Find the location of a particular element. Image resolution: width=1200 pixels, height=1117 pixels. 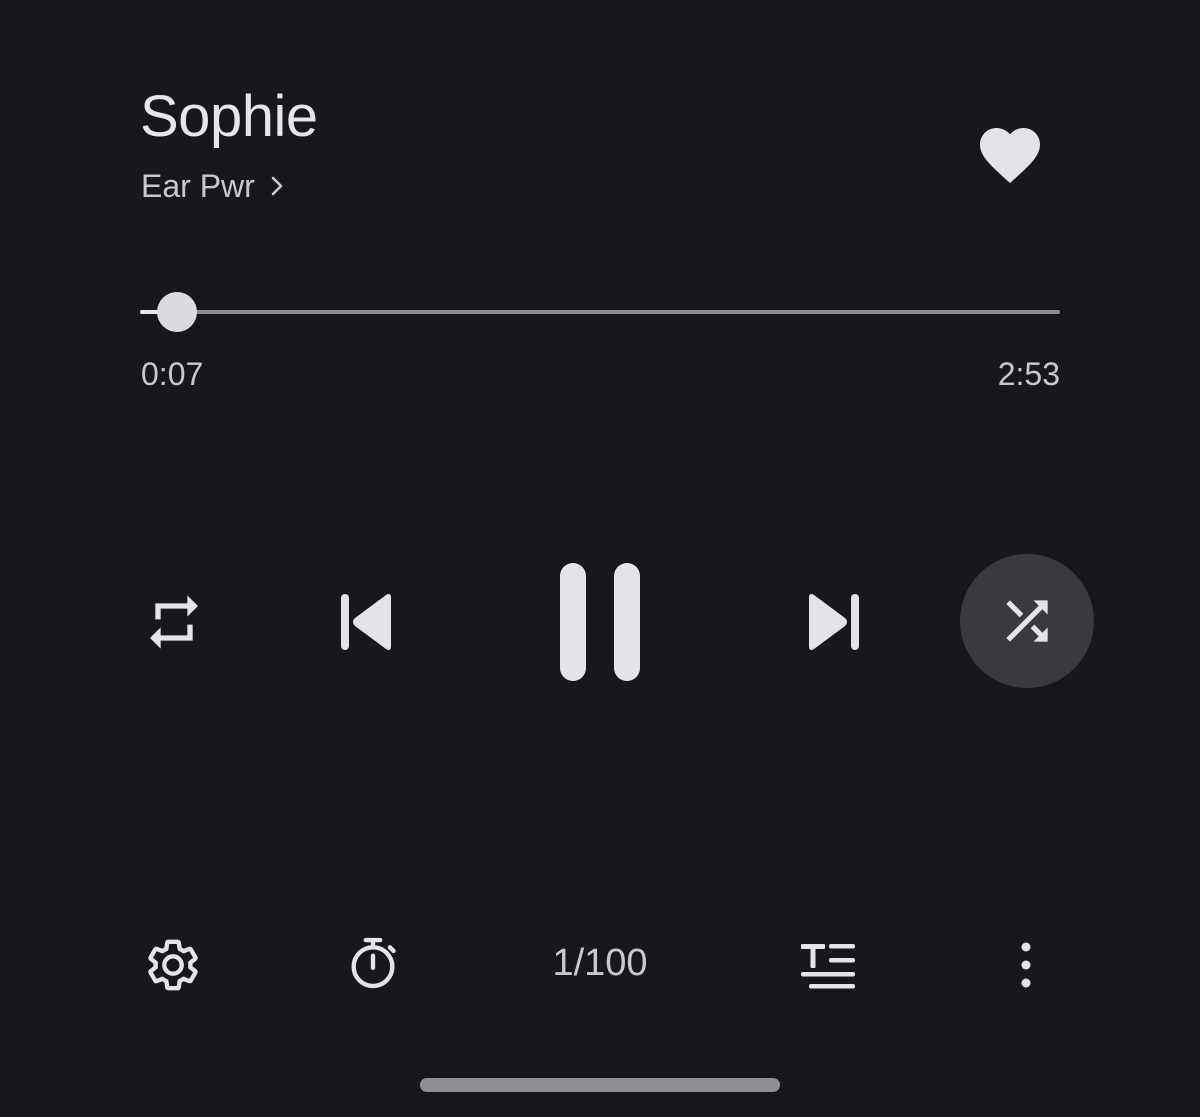

artist-link: Ear Pwr is located at coordinates (213, 186).